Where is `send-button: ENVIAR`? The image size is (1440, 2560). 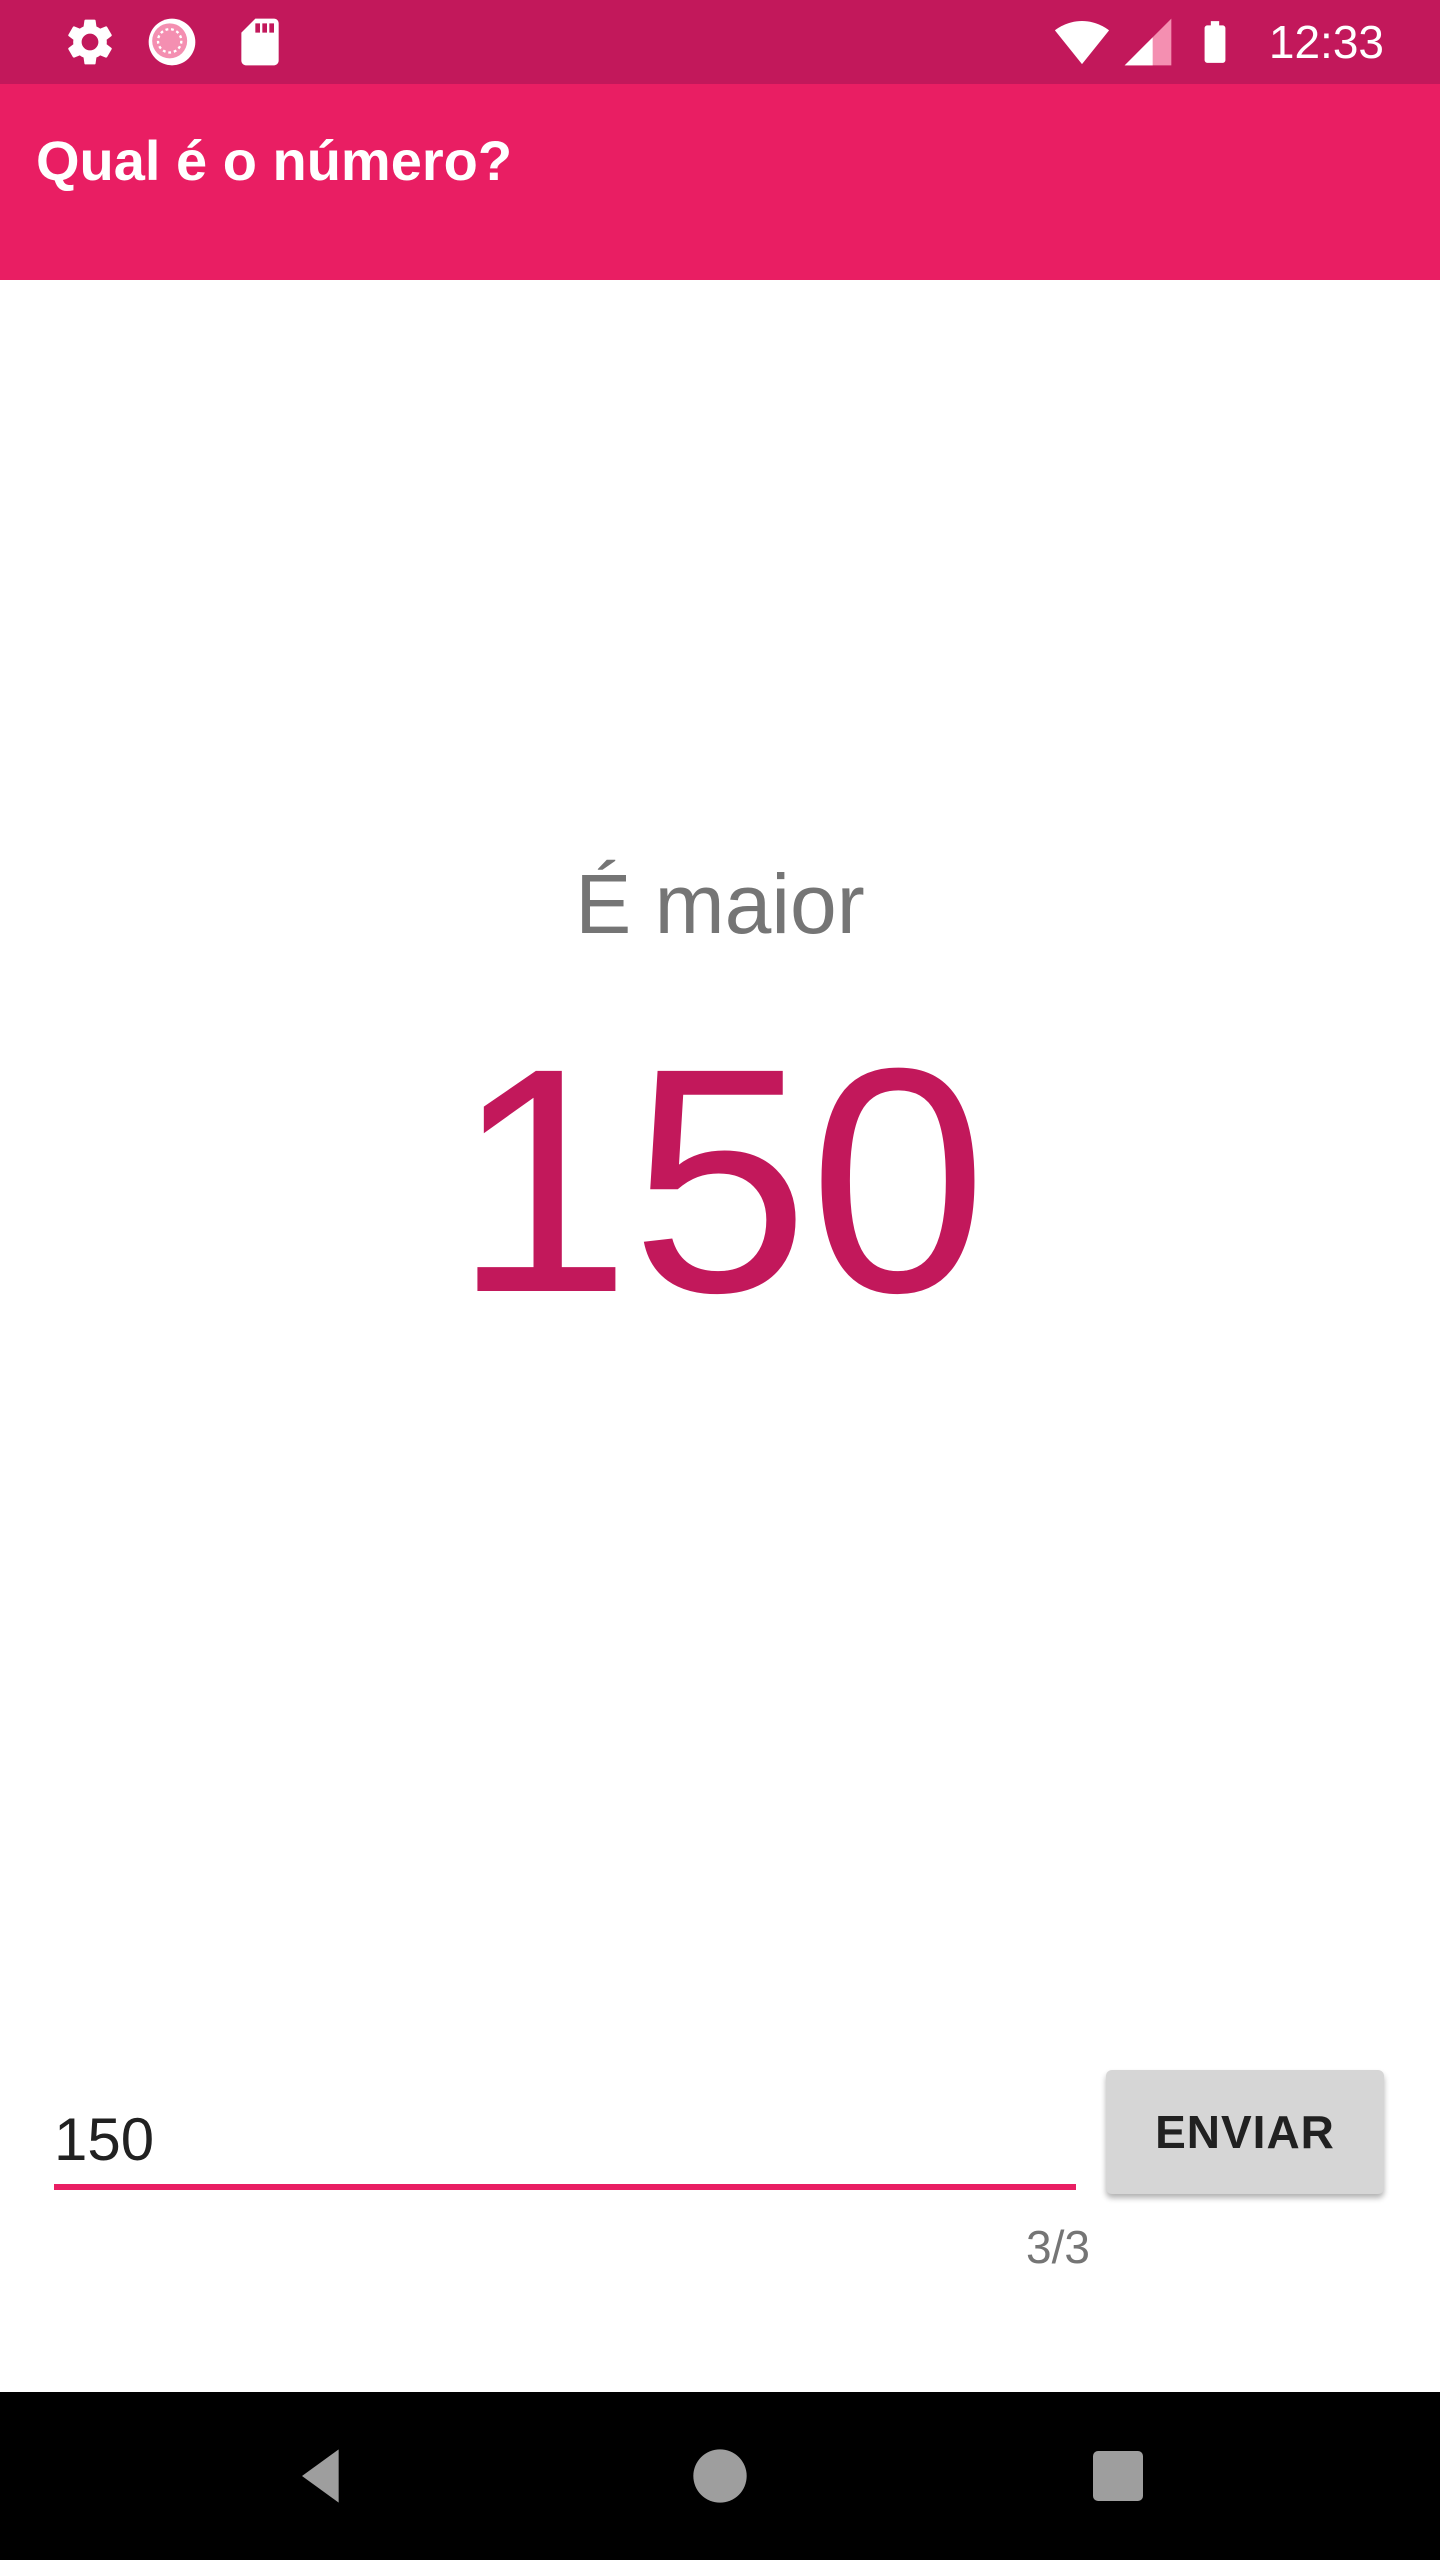 send-button: ENVIAR is located at coordinates (1245, 2132).